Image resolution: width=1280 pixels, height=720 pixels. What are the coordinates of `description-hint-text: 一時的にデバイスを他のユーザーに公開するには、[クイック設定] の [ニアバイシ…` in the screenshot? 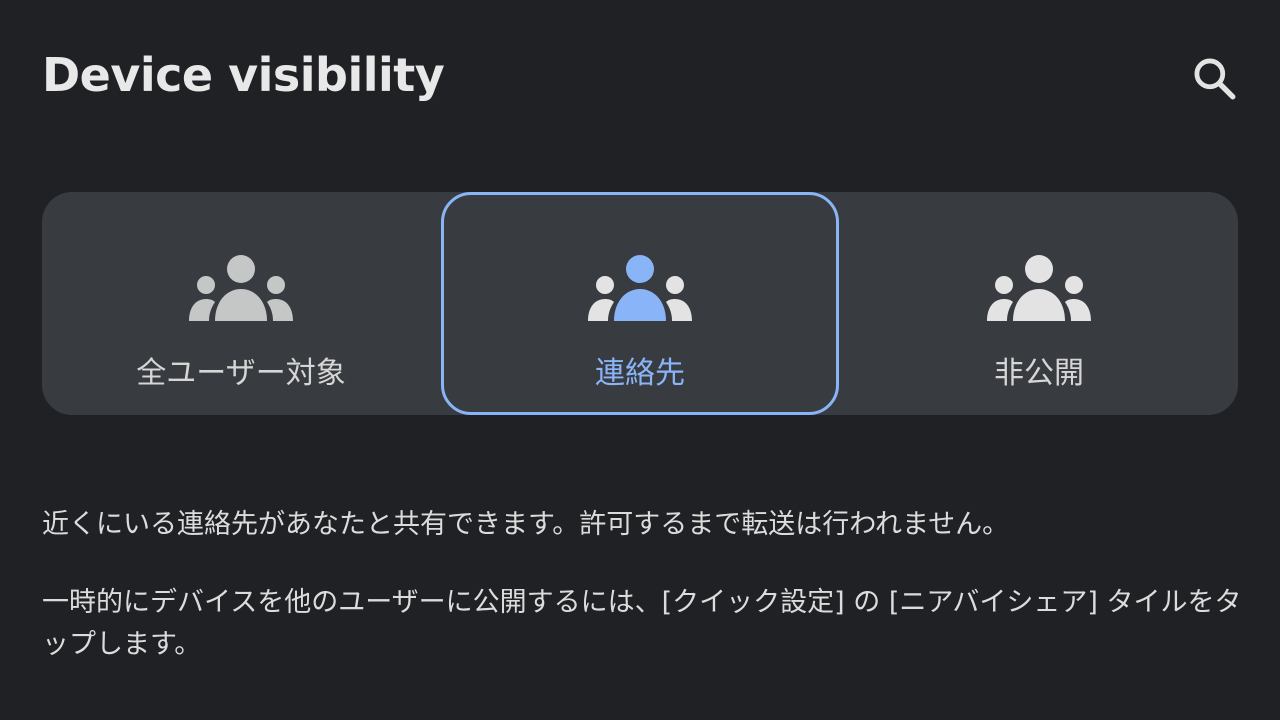 It's located at (642, 623).